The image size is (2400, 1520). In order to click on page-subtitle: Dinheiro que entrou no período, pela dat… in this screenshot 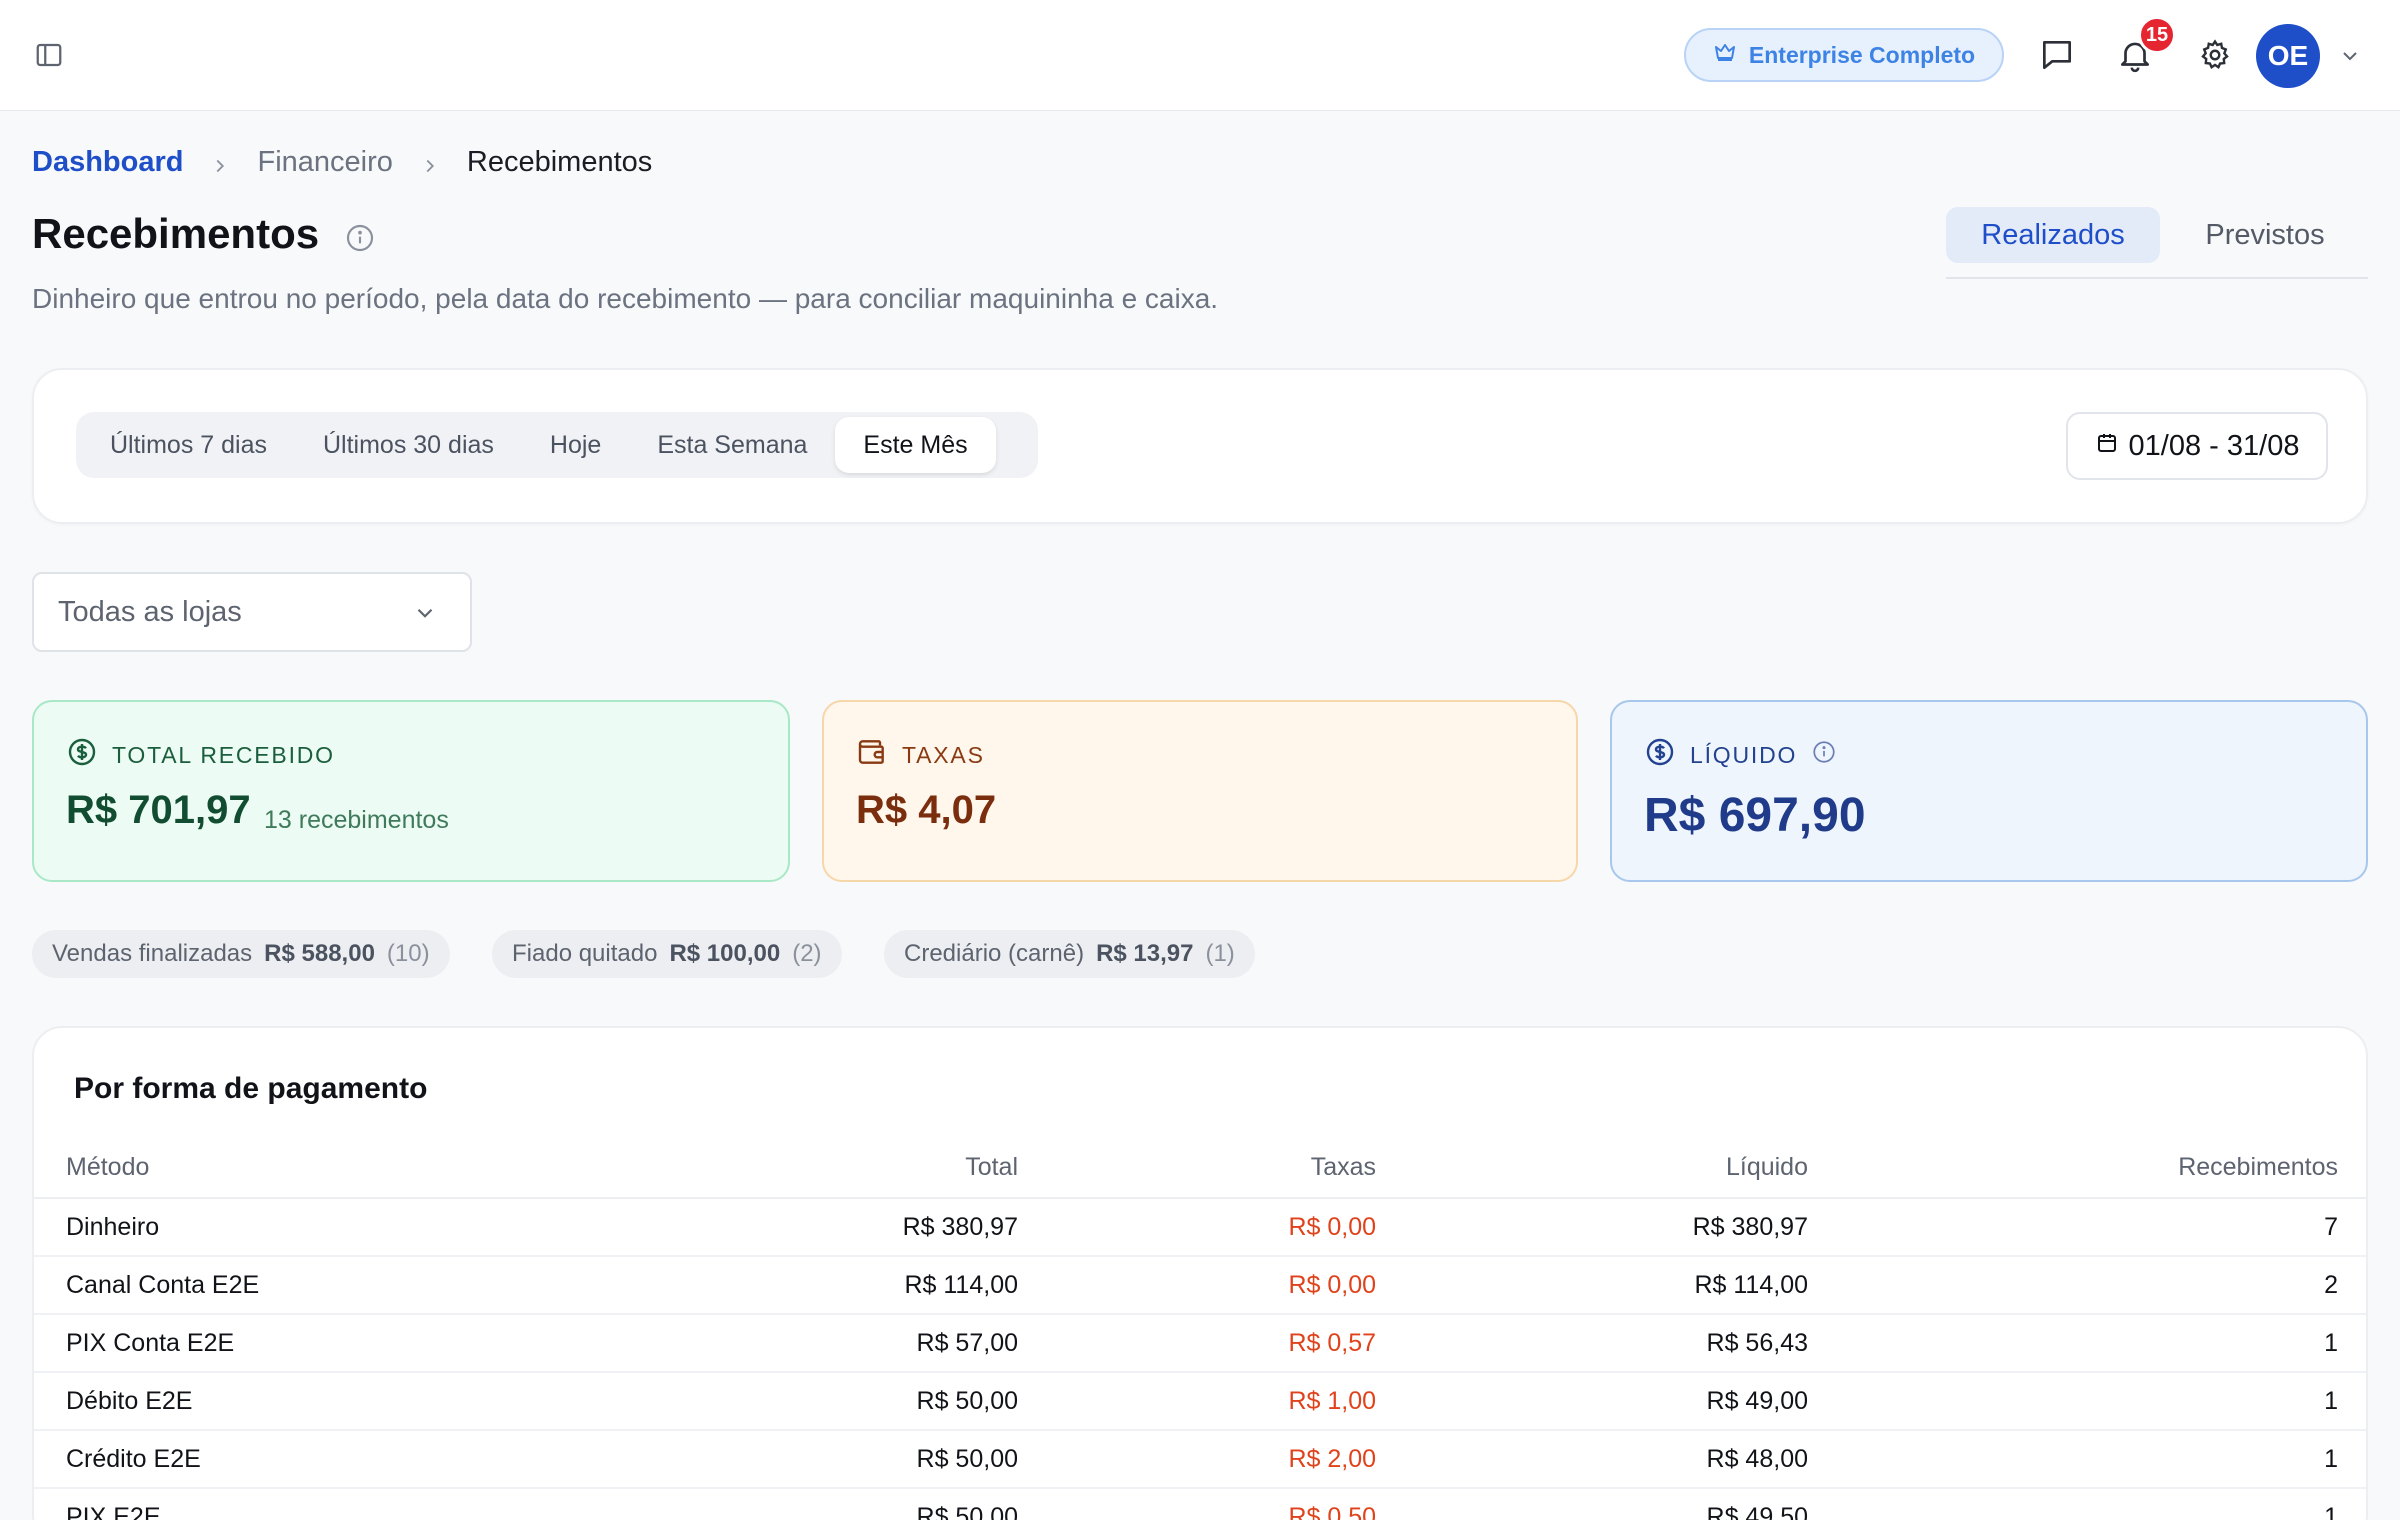, I will do `click(625, 298)`.